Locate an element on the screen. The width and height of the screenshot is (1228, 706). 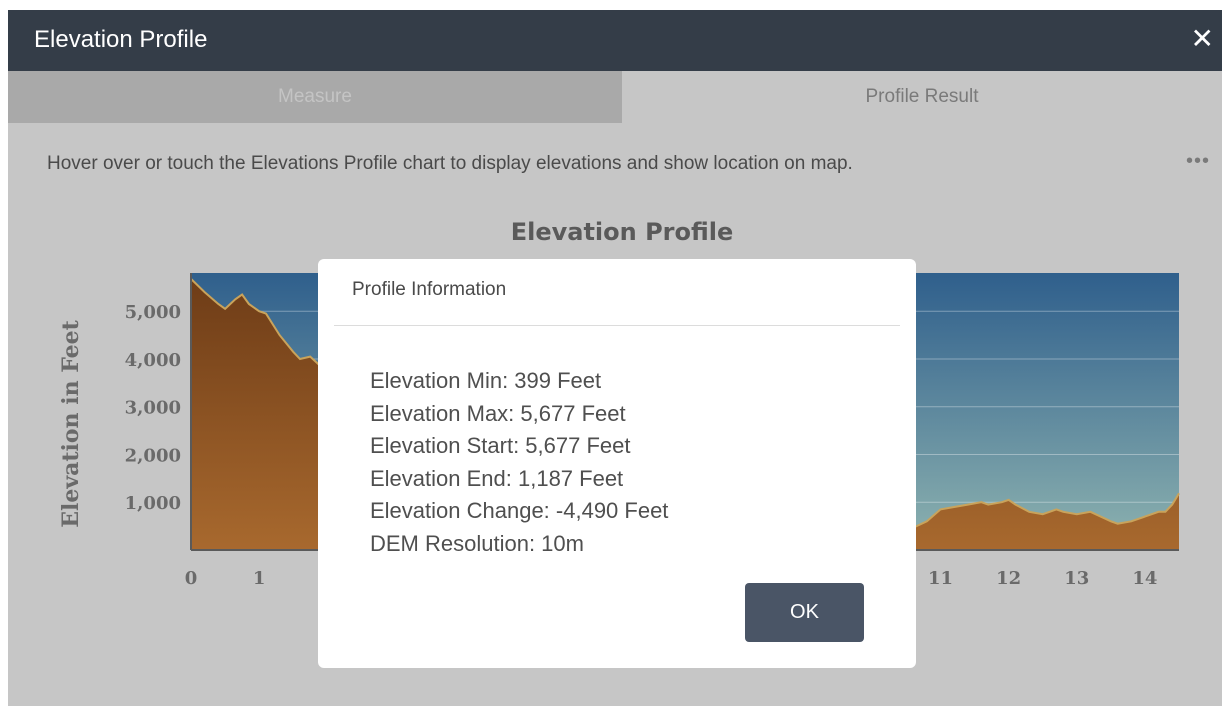
dialog-divider is located at coordinates (617, 325).